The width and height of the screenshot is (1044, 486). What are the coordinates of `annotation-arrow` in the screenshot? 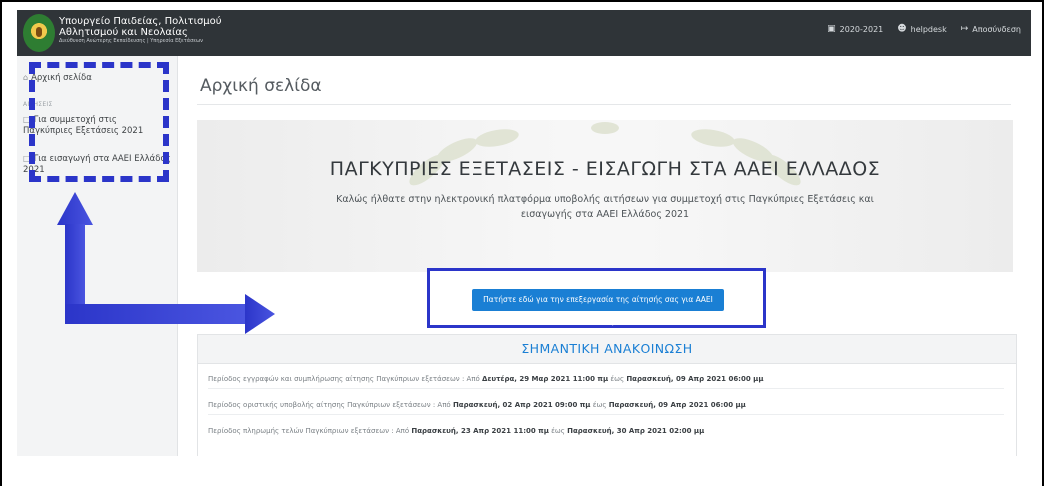 It's located at (166, 263).